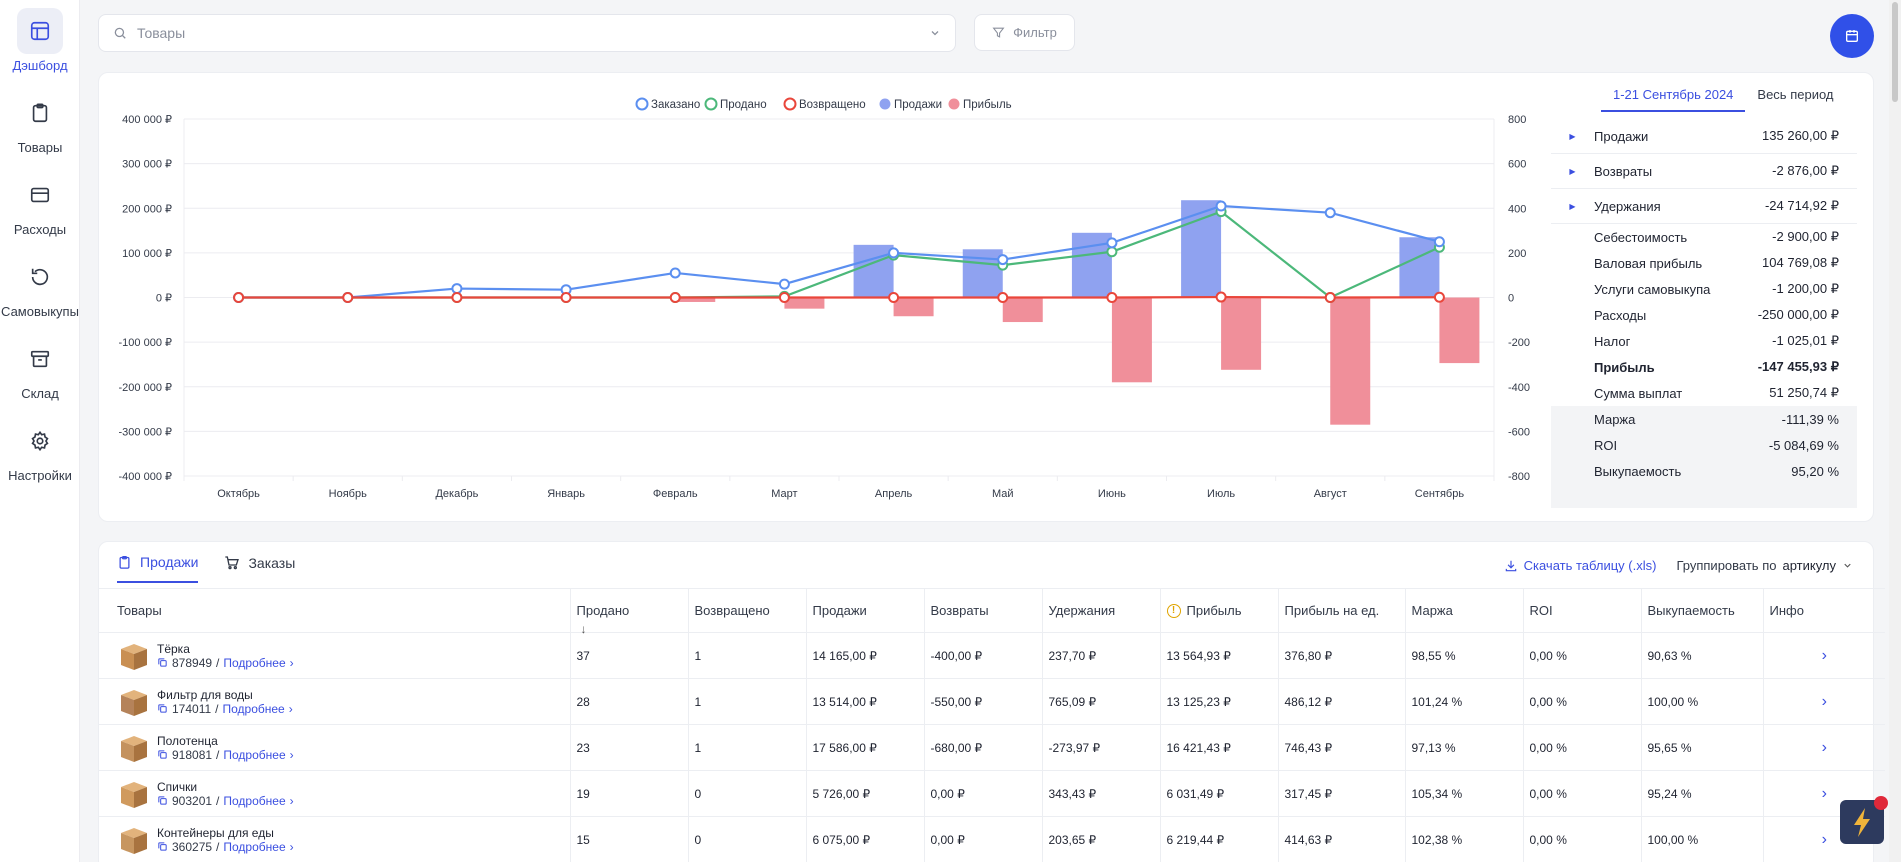  What do you see at coordinates (1131, 340) in the screenshot?
I see `bar-profit` at bounding box center [1131, 340].